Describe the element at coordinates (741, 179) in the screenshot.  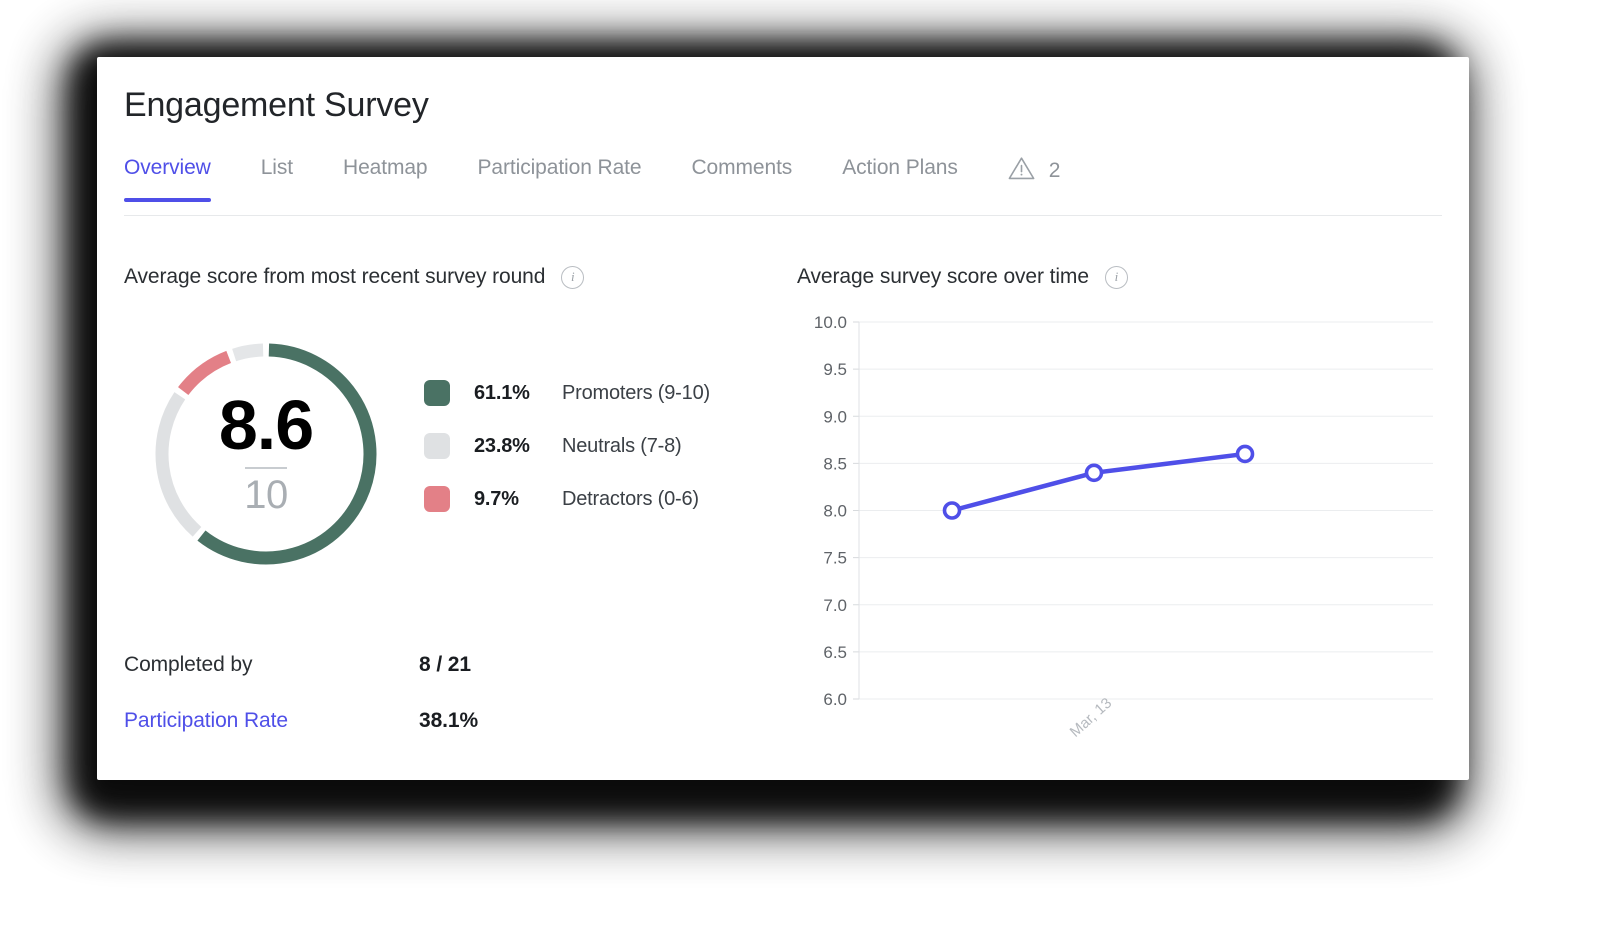
I see `tab-comments: Comments` at that location.